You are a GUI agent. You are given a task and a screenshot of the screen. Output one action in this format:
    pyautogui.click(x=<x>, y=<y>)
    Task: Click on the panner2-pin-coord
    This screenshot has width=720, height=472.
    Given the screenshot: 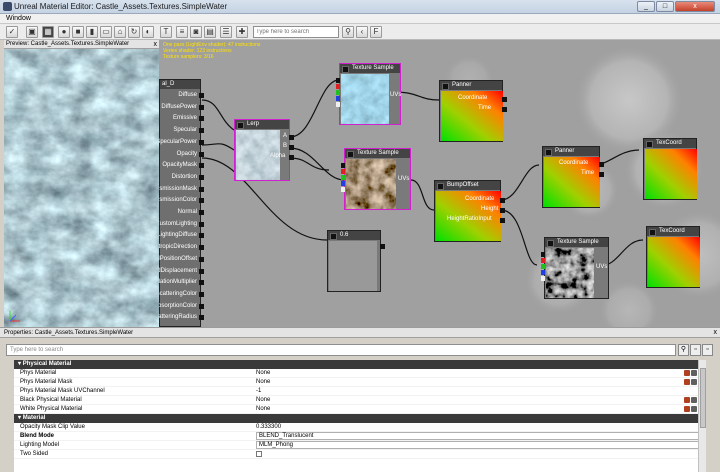 What is the action you would take?
    pyautogui.click(x=601, y=164)
    